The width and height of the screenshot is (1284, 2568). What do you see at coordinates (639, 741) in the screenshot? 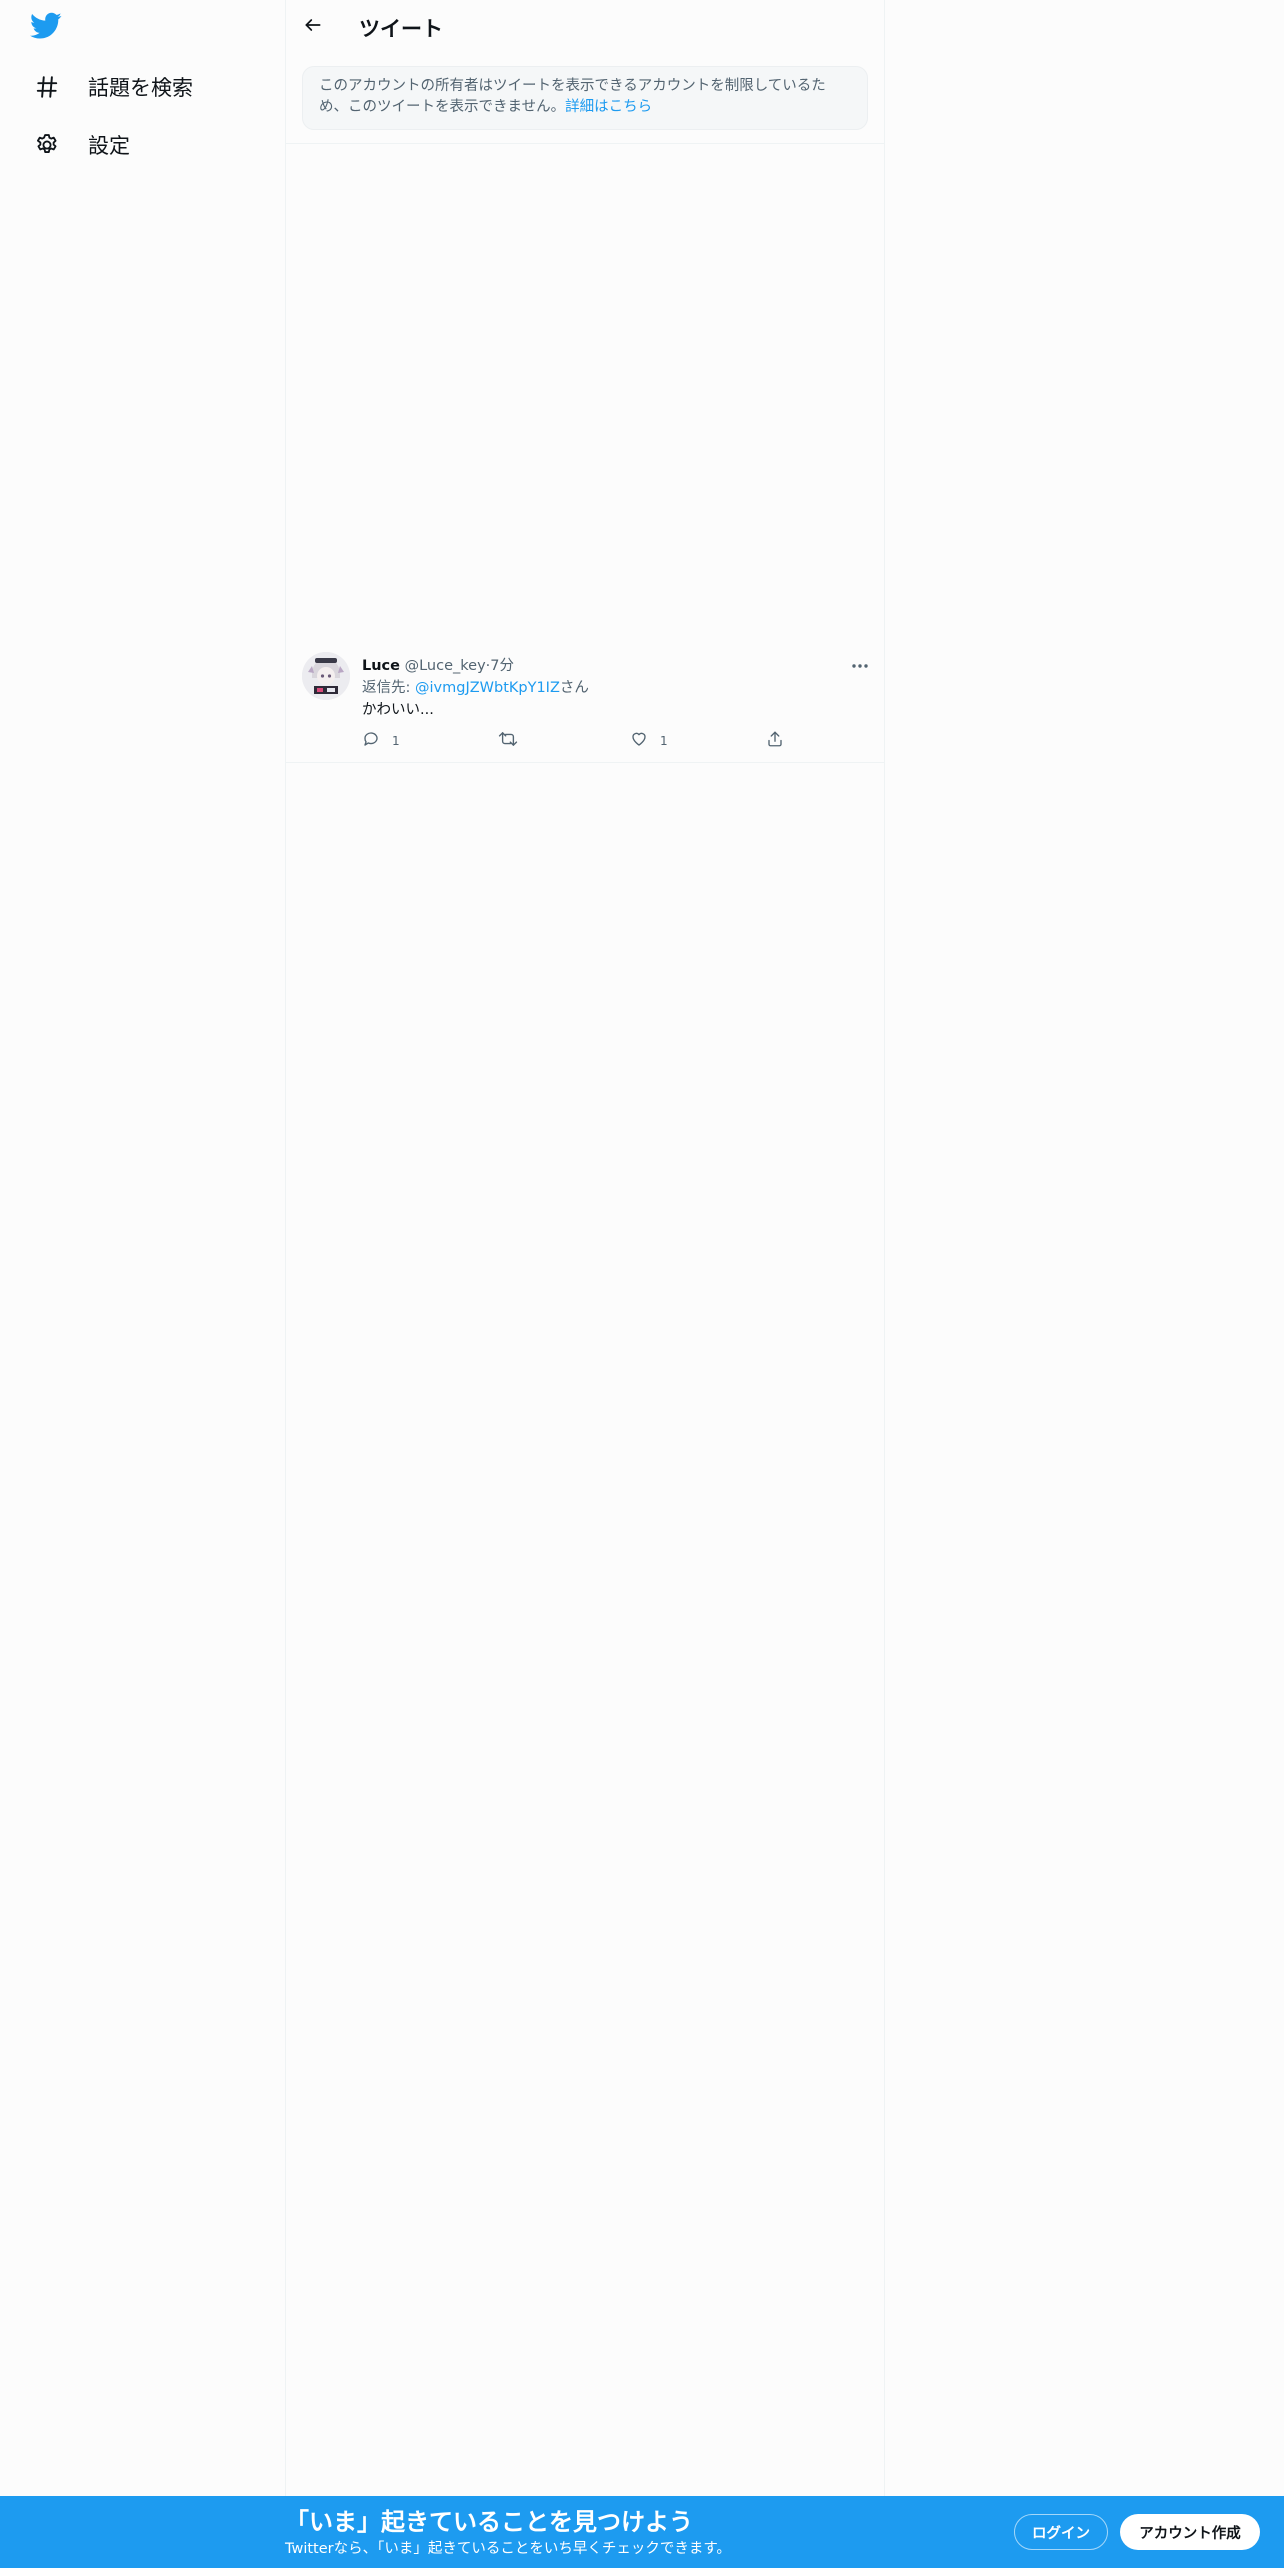
I see `heart-icon` at bounding box center [639, 741].